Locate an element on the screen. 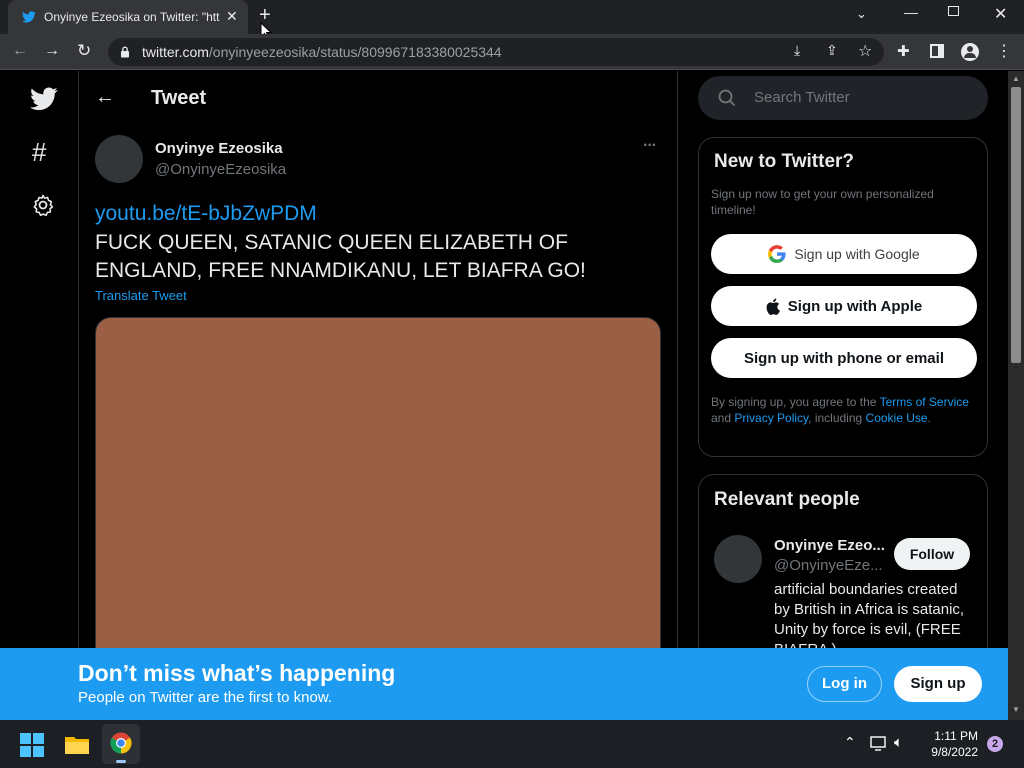 This screenshot has height=768, width=1024. bookmark-star-icon: ☆ is located at coordinates (865, 51).